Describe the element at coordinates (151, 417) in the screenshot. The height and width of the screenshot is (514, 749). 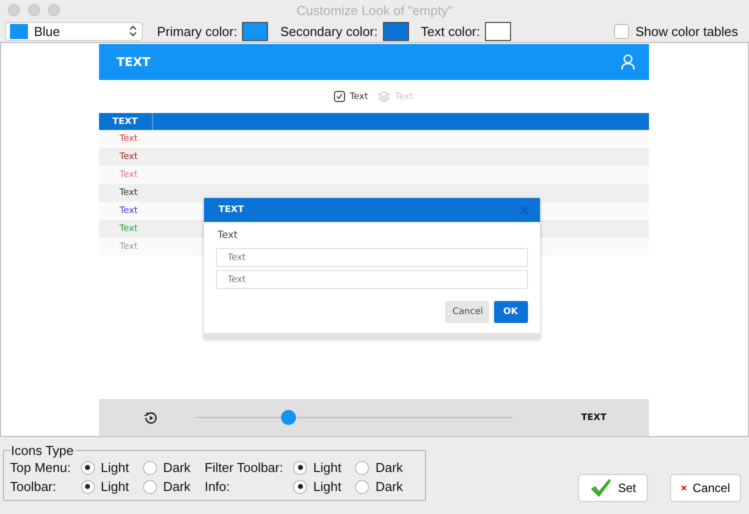
I see `replay-icon` at that location.